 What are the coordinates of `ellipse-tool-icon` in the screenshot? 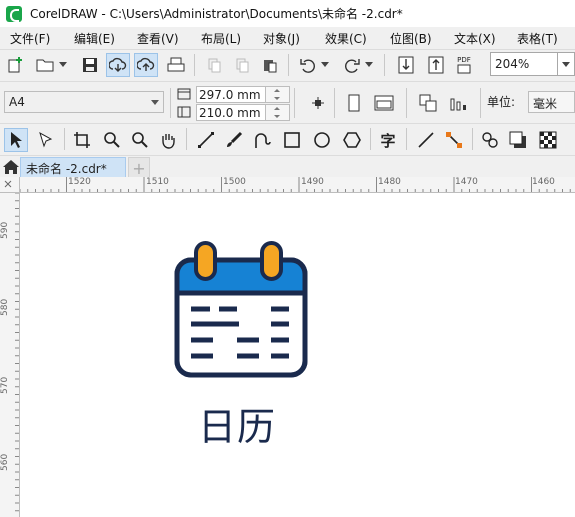 It's located at (322, 140).